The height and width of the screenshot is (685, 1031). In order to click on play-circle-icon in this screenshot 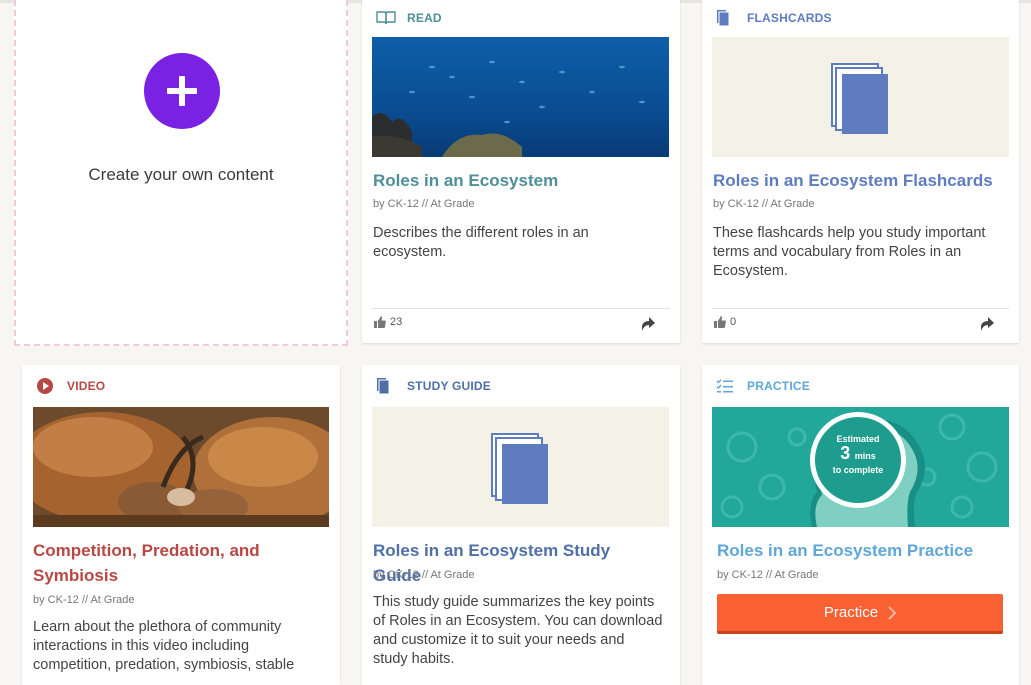, I will do `click(47, 386)`.